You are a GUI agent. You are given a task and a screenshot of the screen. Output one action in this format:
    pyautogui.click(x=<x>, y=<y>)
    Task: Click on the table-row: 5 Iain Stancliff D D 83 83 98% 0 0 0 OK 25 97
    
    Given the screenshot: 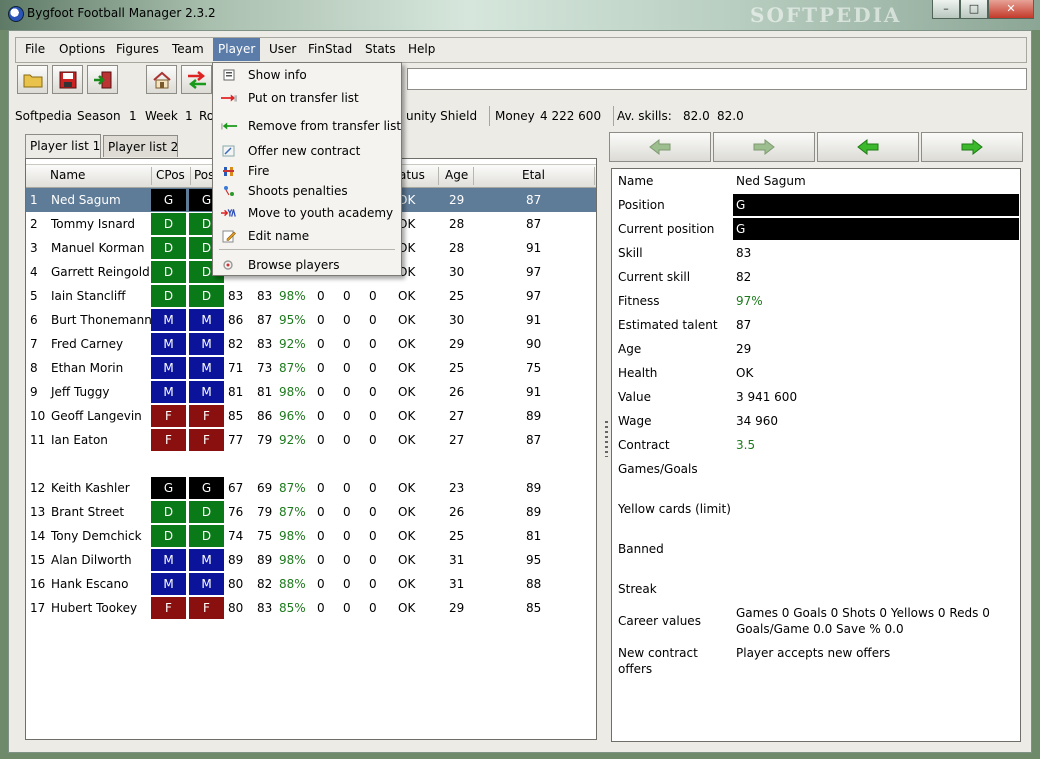 What is the action you would take?
    pyautogui.click(x=311, y=296)
    